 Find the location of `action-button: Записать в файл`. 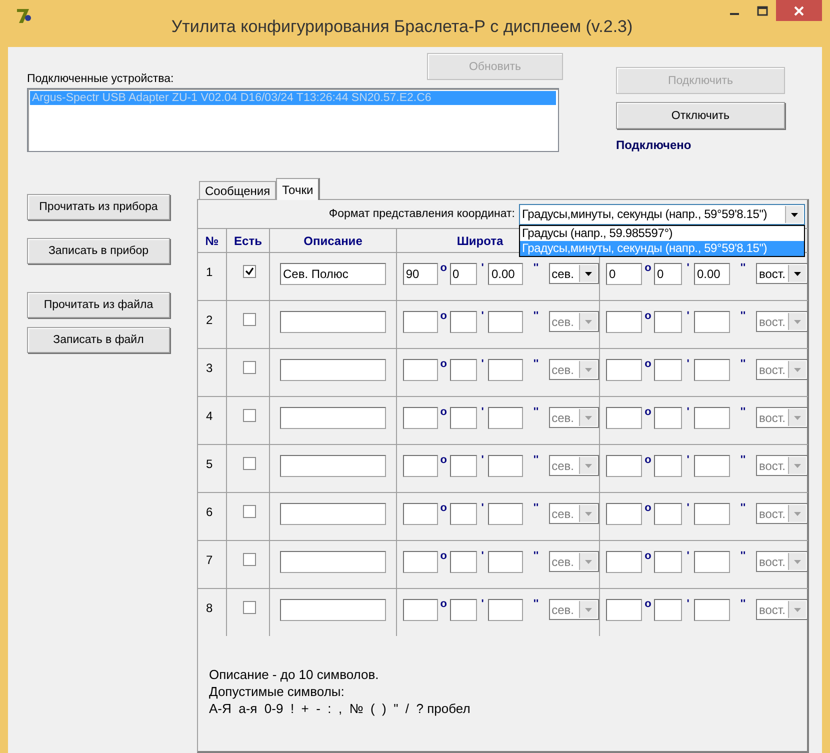

action-button: Записать в файл is located at coordinates (98, 340).